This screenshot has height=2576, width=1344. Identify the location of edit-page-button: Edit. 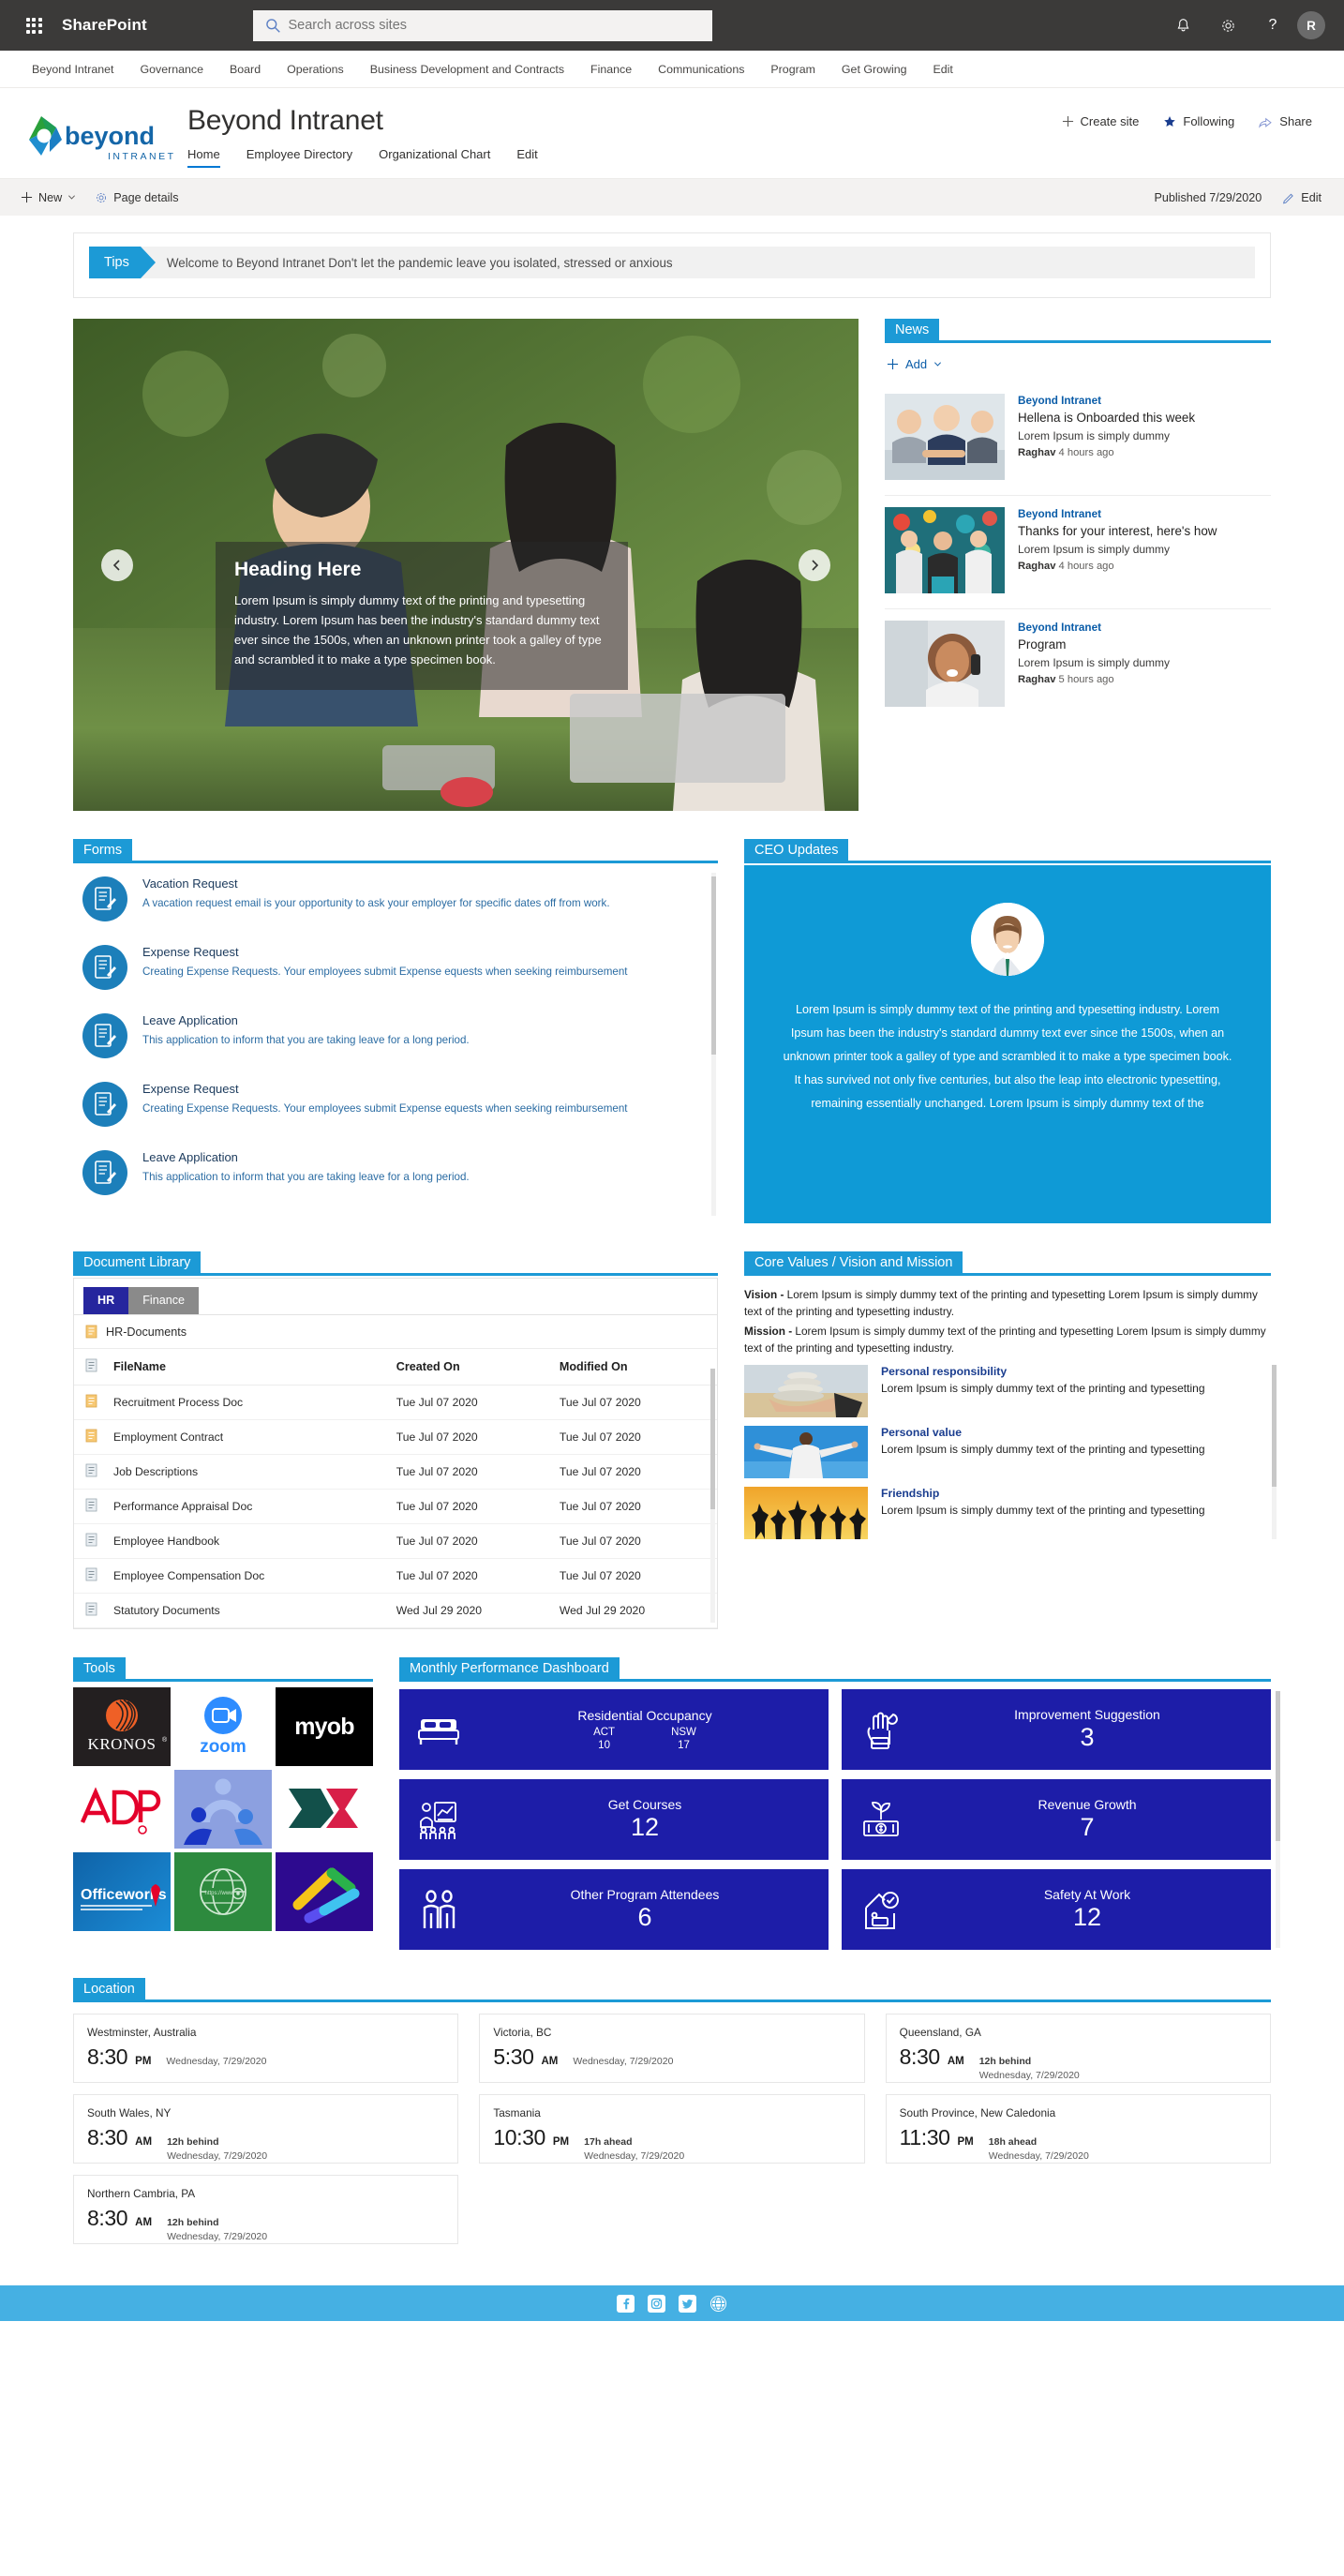
(1302, 198).